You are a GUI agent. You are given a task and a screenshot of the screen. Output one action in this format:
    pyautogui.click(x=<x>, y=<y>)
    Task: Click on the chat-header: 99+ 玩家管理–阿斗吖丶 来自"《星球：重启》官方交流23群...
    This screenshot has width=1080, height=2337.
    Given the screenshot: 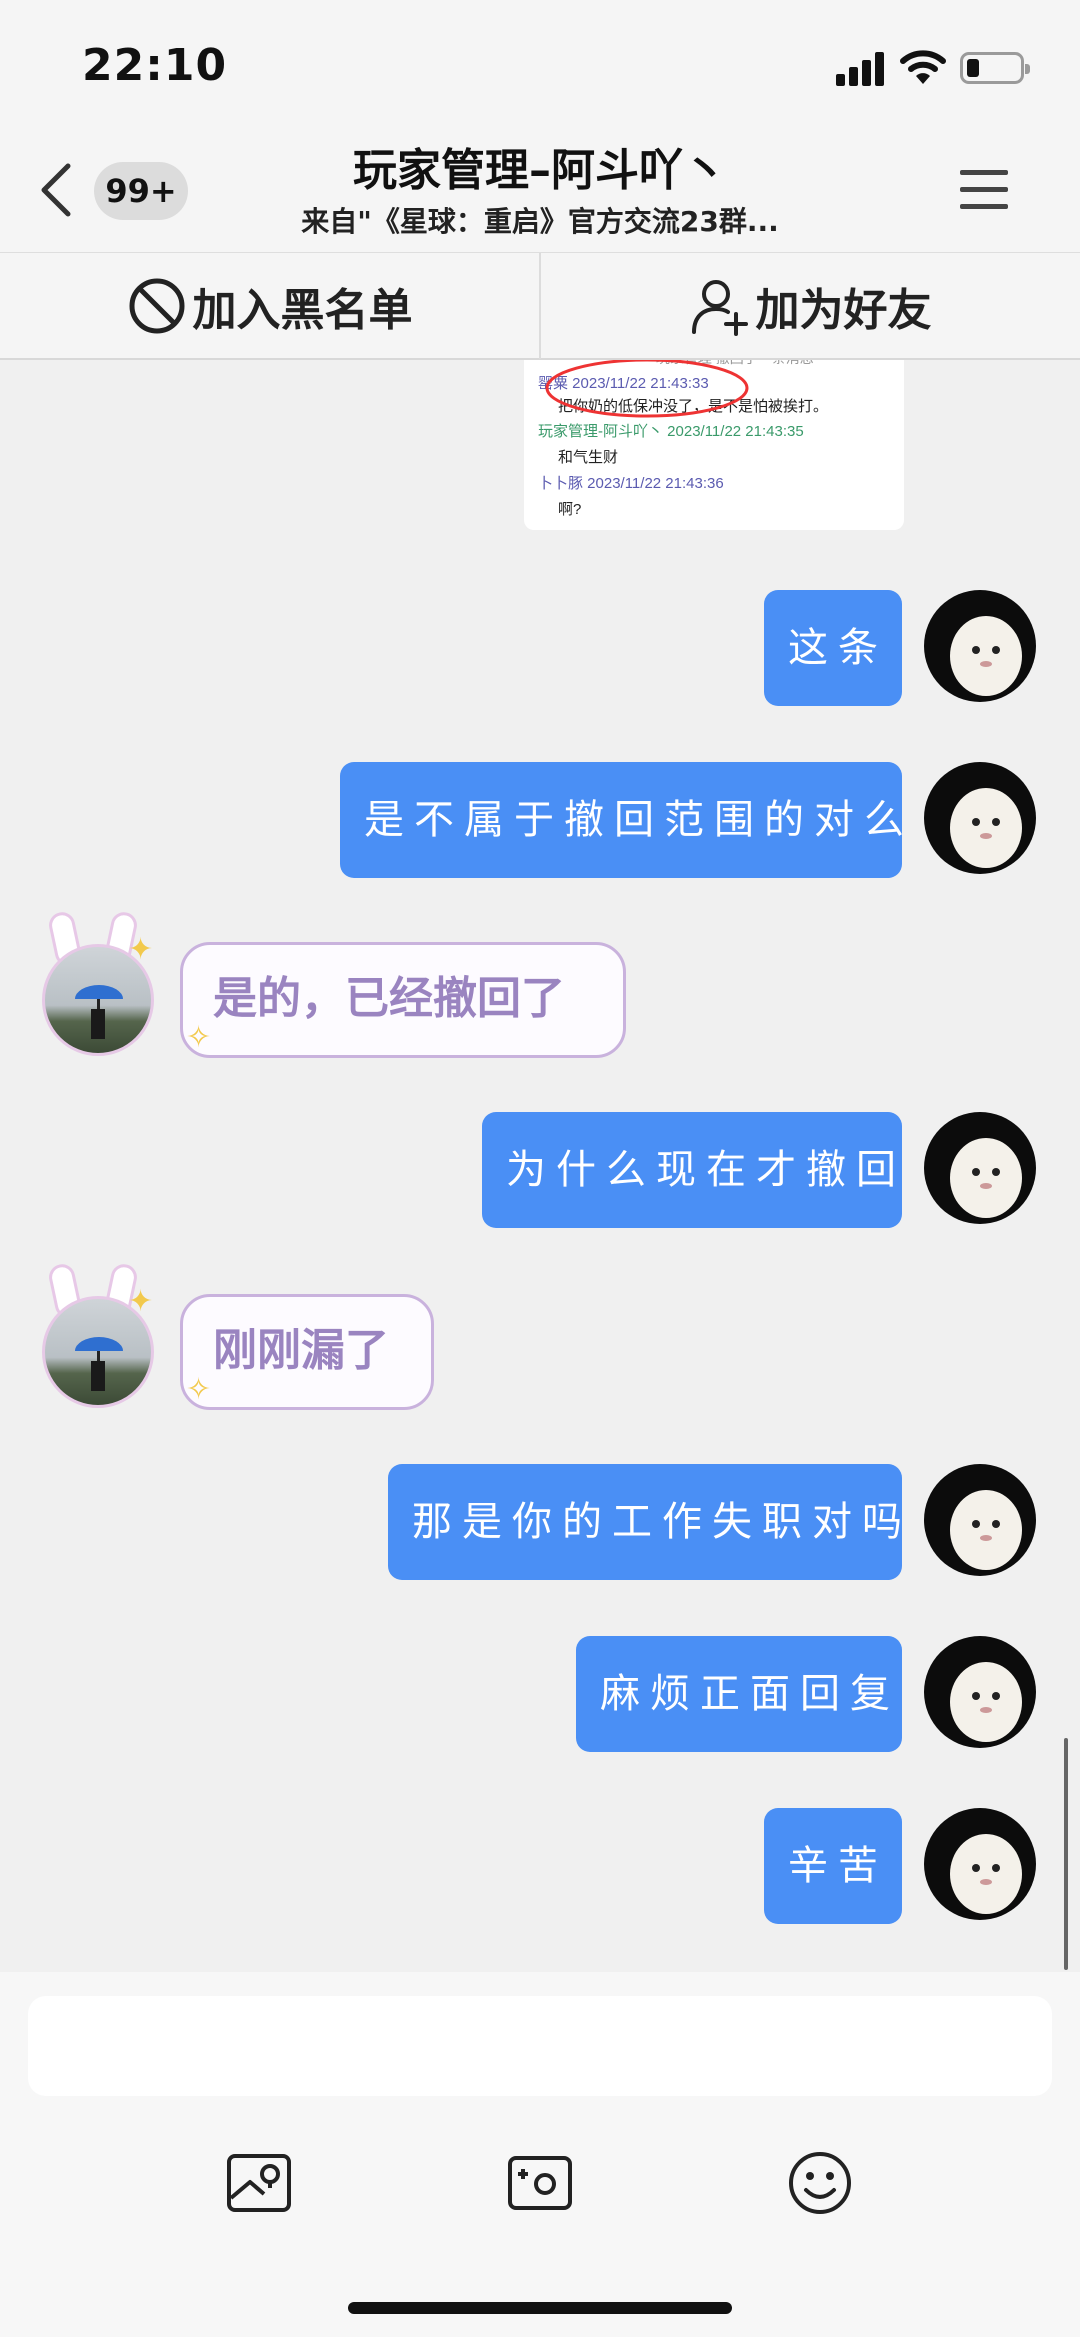 What is the action you would take?
    pyautogui.click(x=540, y=191)
    